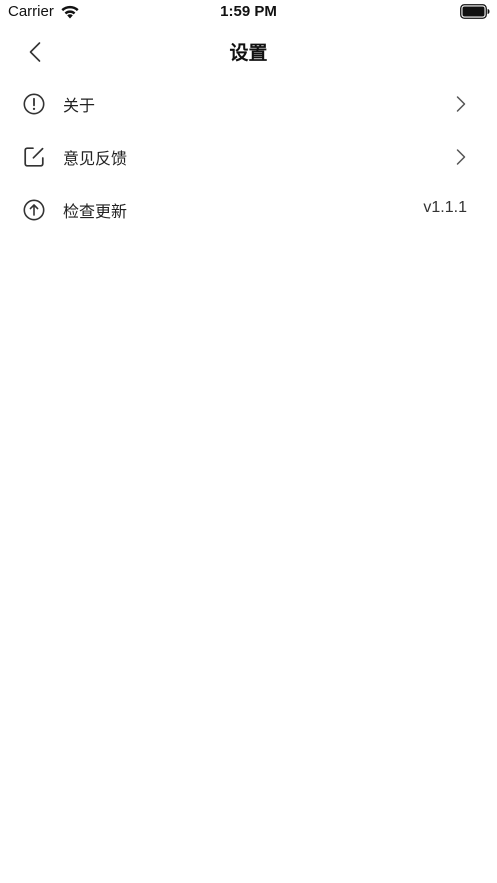 Image resolution: width=497 pixels, height=883 pixels. What do you see at coordinates (34, 210) in the screenshot?
I see `arrow-up-circle-icon` at bounding box center [34, 210].